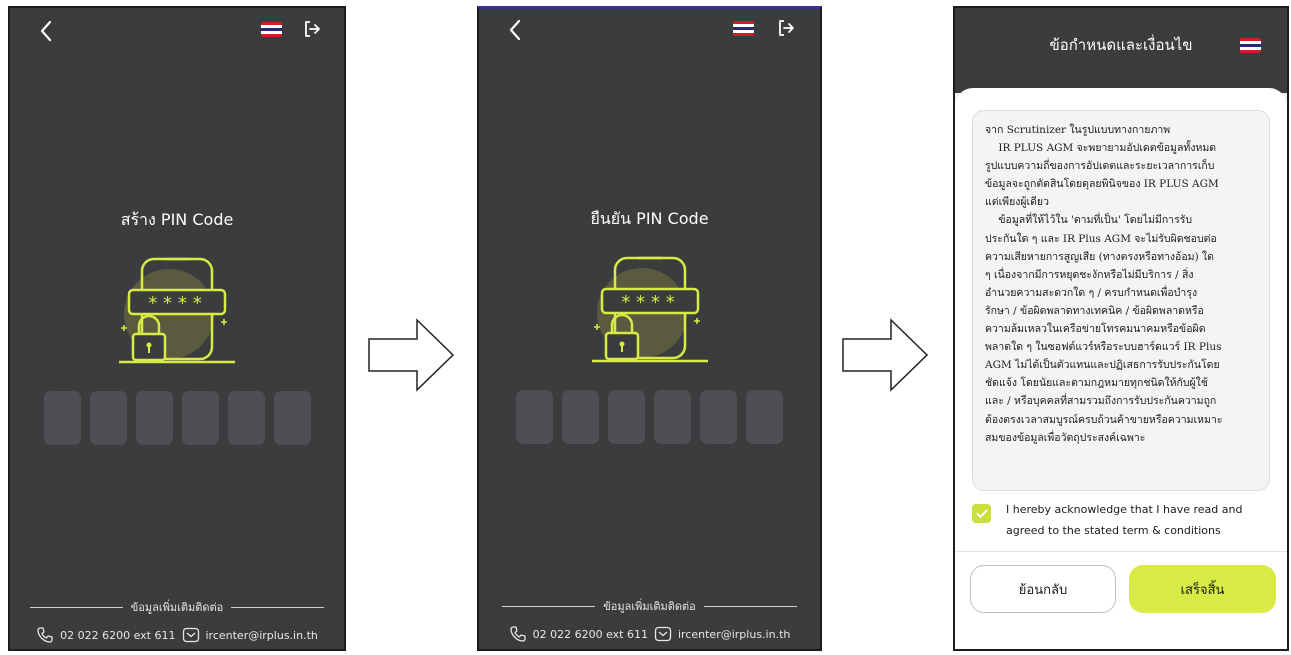  I want to click on terms-line: แต่เพียงผู้เดียว, so click(1017, 202).